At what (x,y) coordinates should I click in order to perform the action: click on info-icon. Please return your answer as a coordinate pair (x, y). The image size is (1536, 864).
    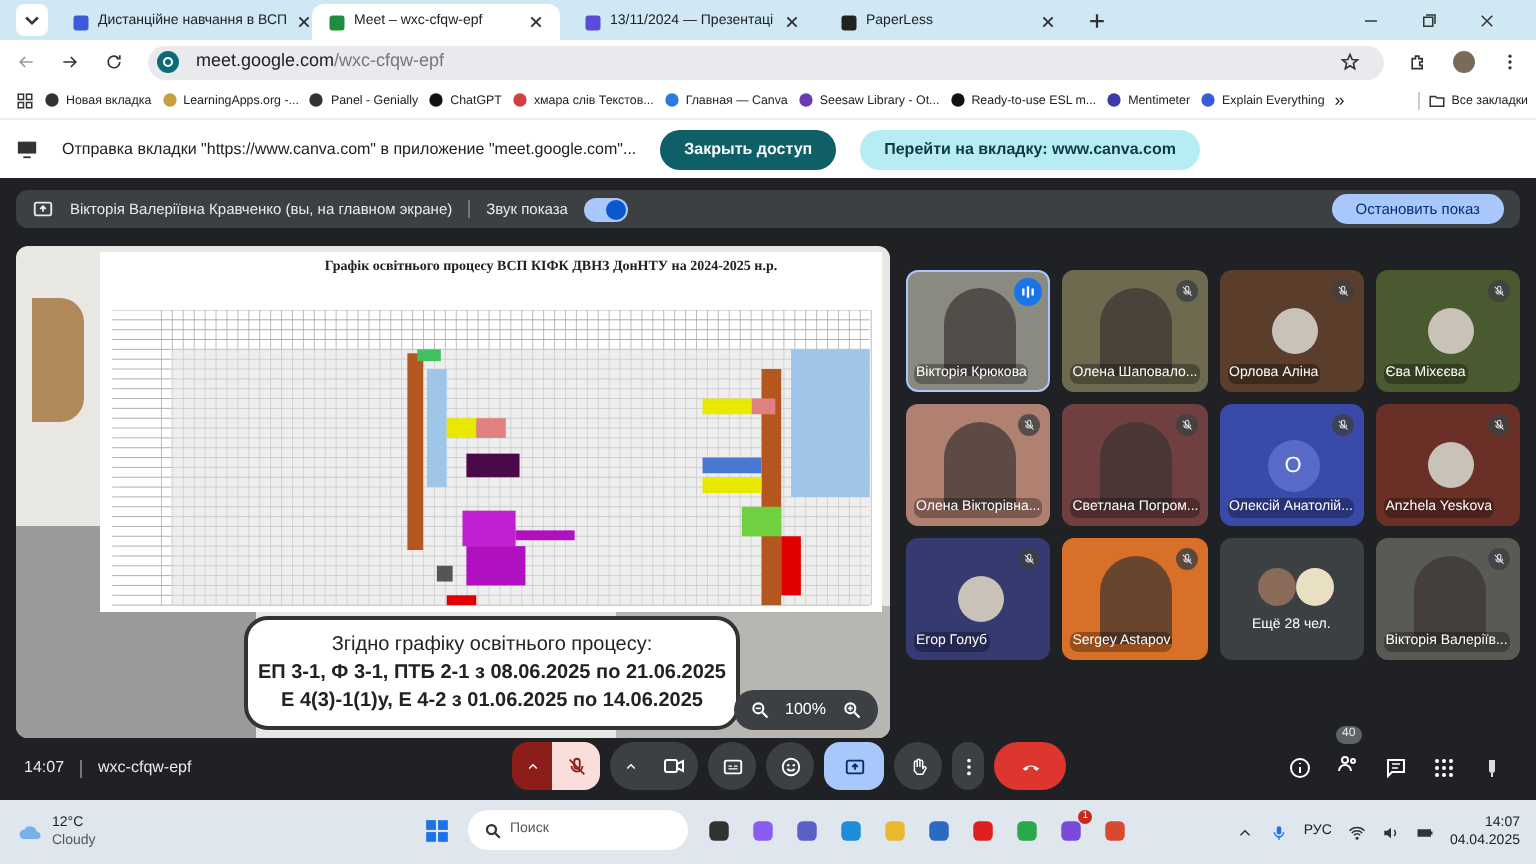
    Looking at the image, I should click on (1300, 768).